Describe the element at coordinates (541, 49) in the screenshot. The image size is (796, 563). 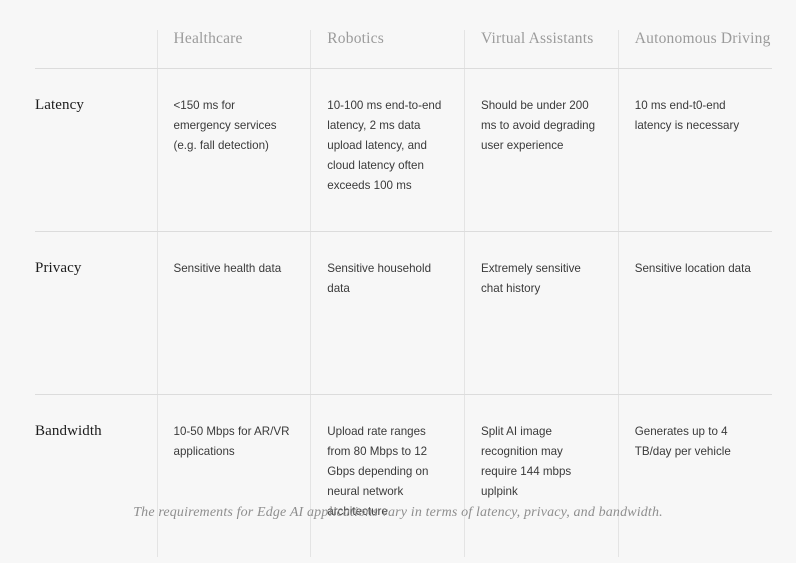
I see `column-header-virtual-assistants: Virtual Assistants` at that location.